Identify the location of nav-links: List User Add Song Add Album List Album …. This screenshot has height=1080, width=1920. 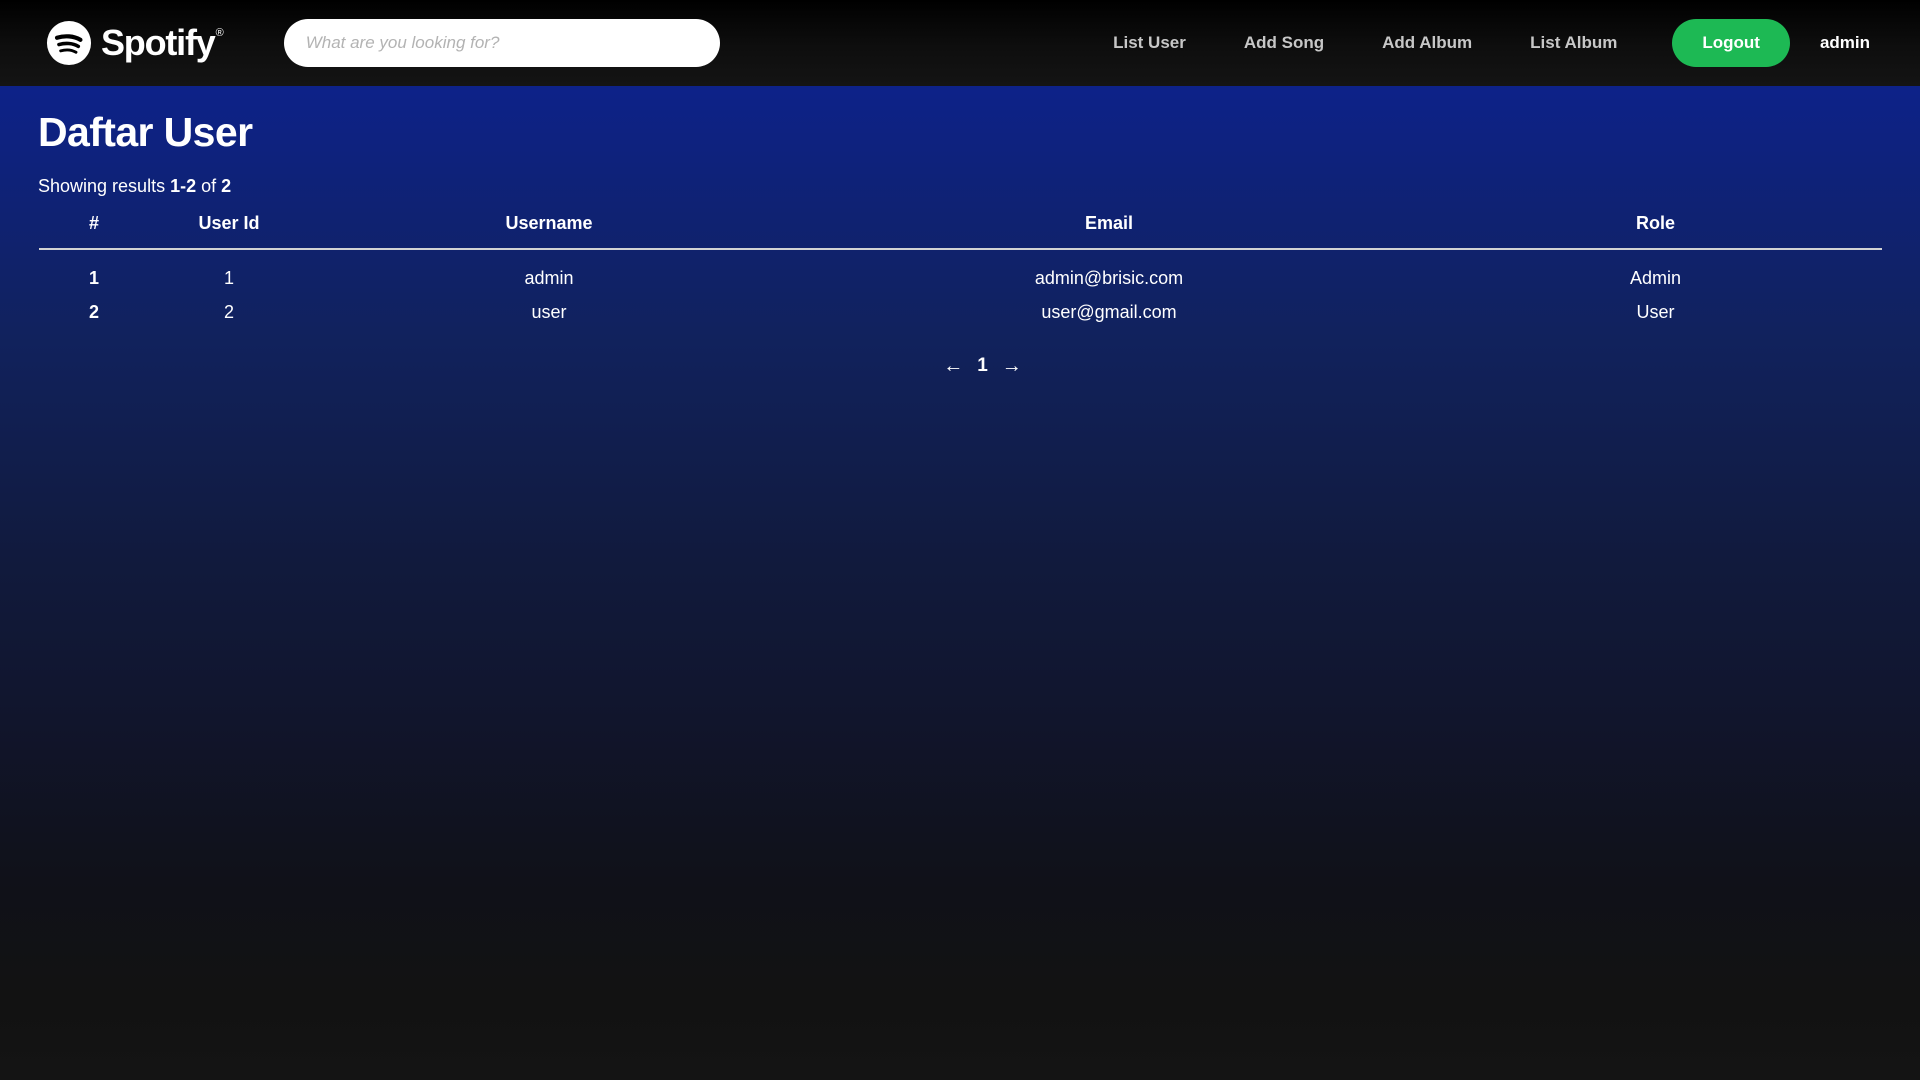
(1502, 43).